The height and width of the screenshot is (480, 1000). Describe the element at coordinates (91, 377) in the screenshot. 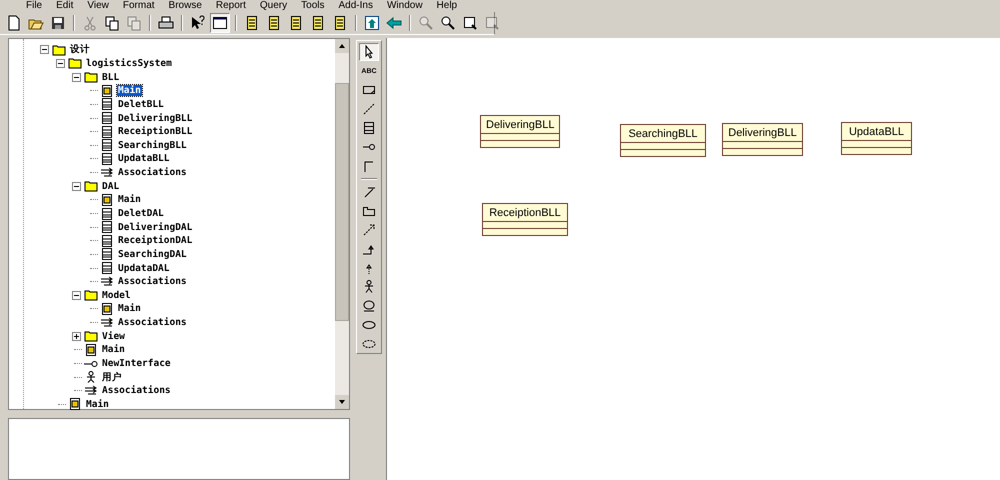

I see `stick-figure-icon` at that location.